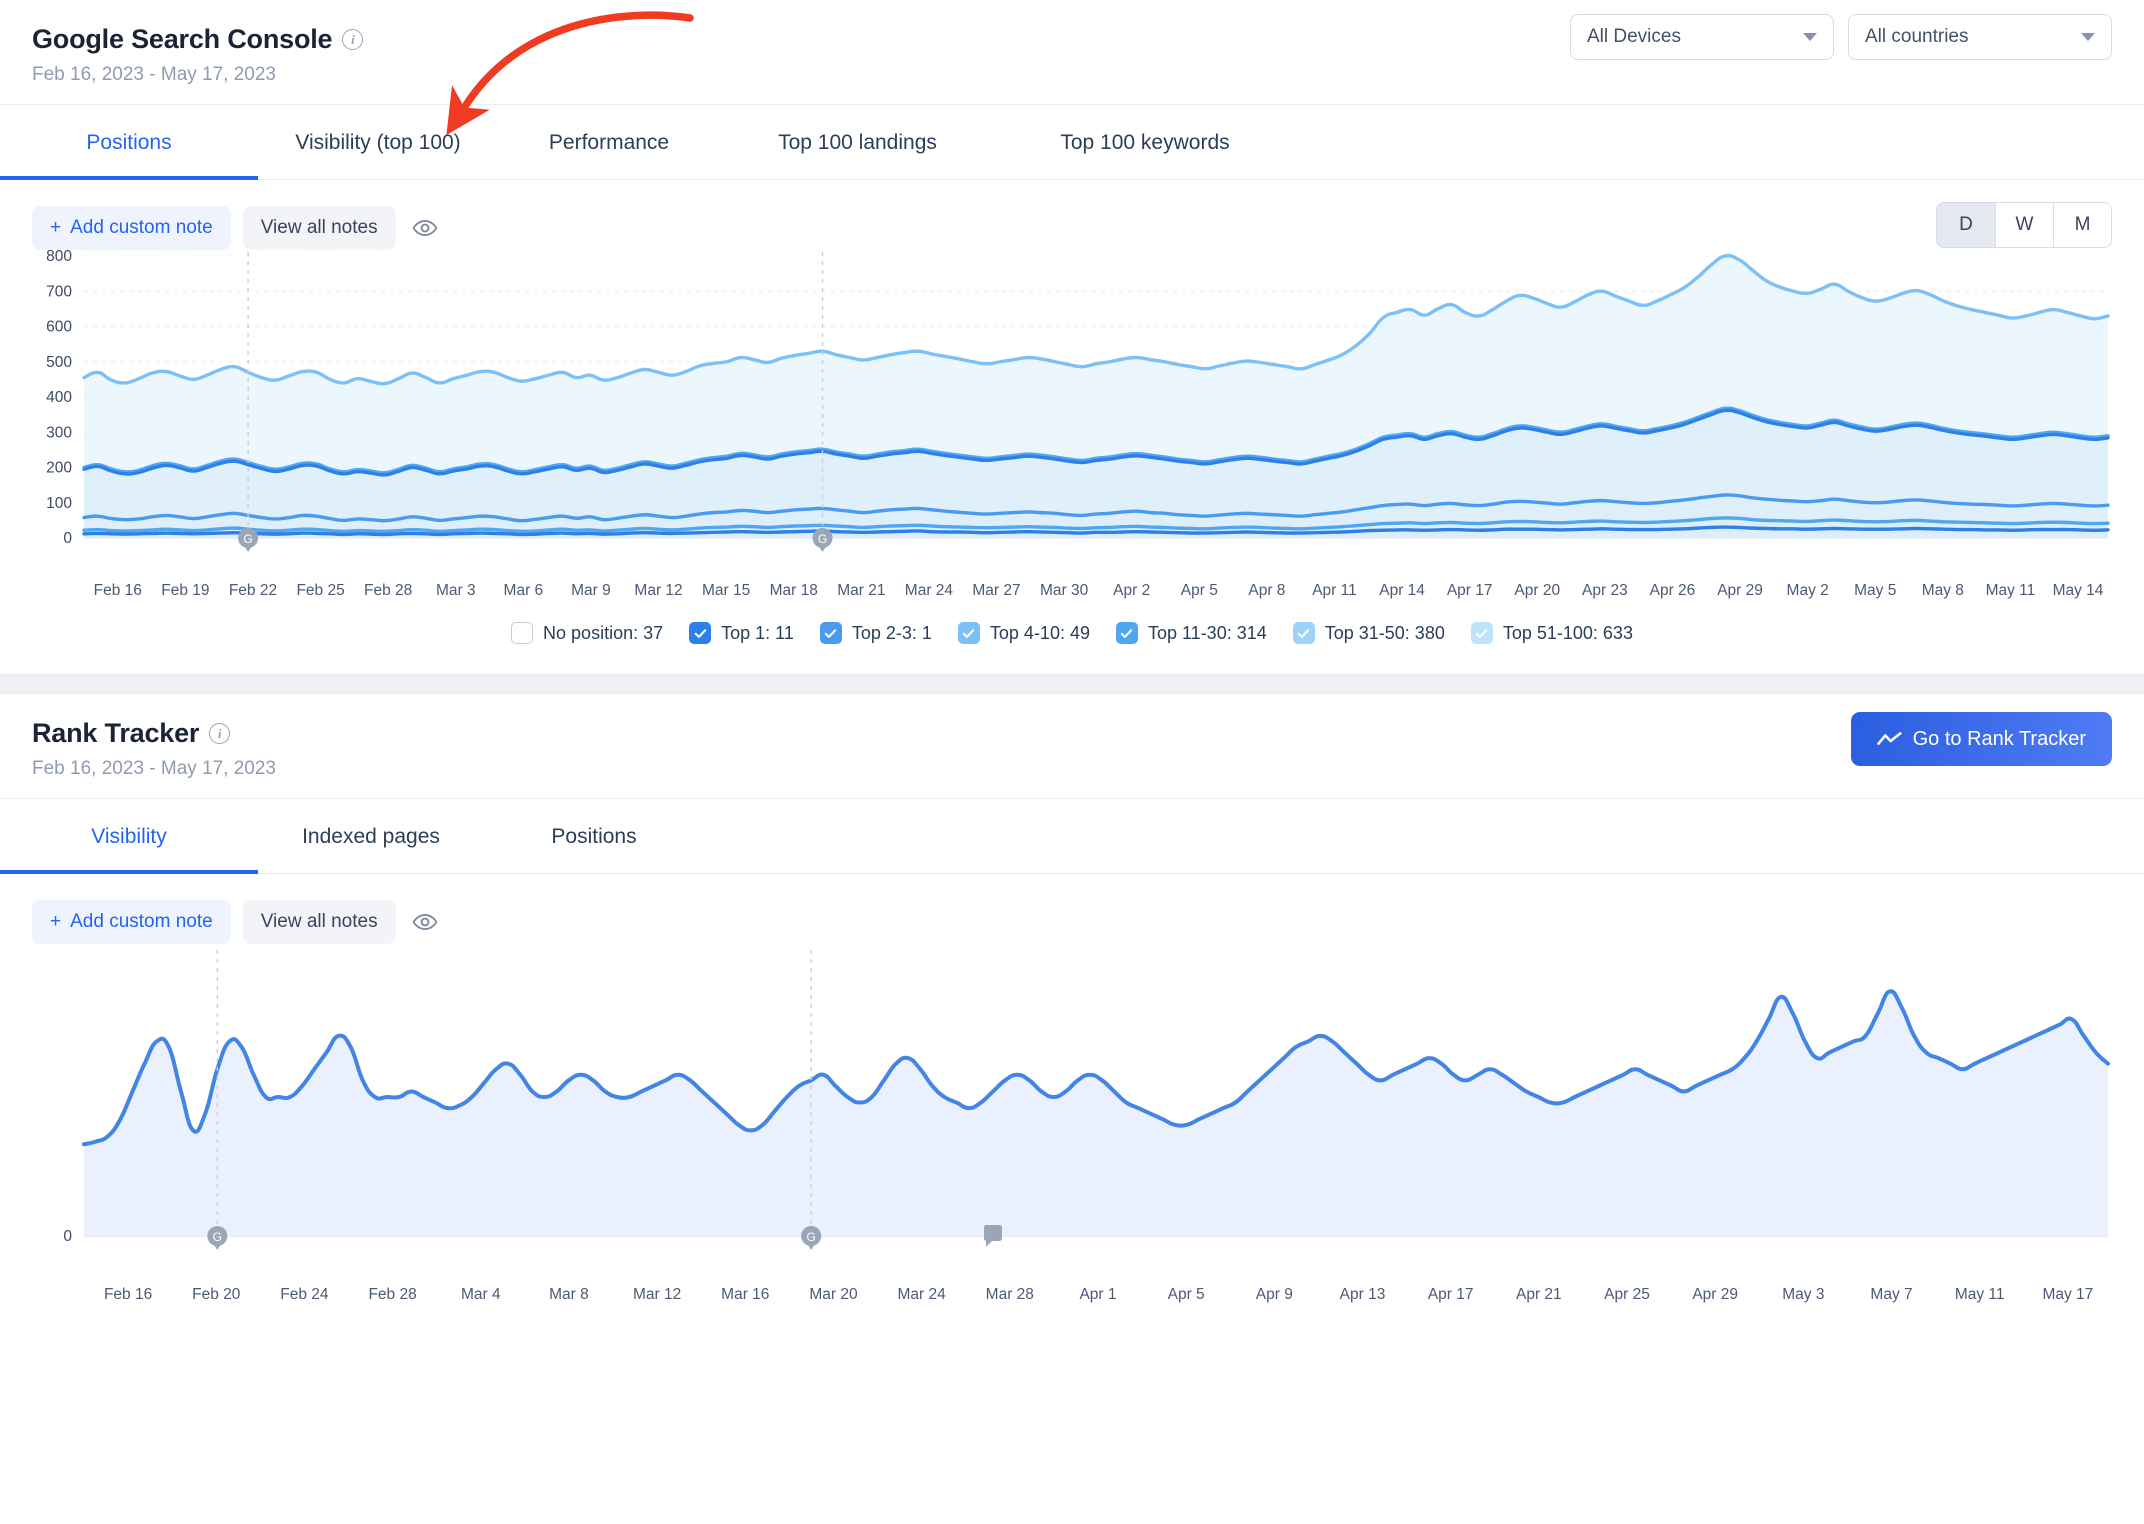  Describe the element at coordinates (1841, 37) in the screenshot. I see `gsc-filters: All Devices All countries` at that location.